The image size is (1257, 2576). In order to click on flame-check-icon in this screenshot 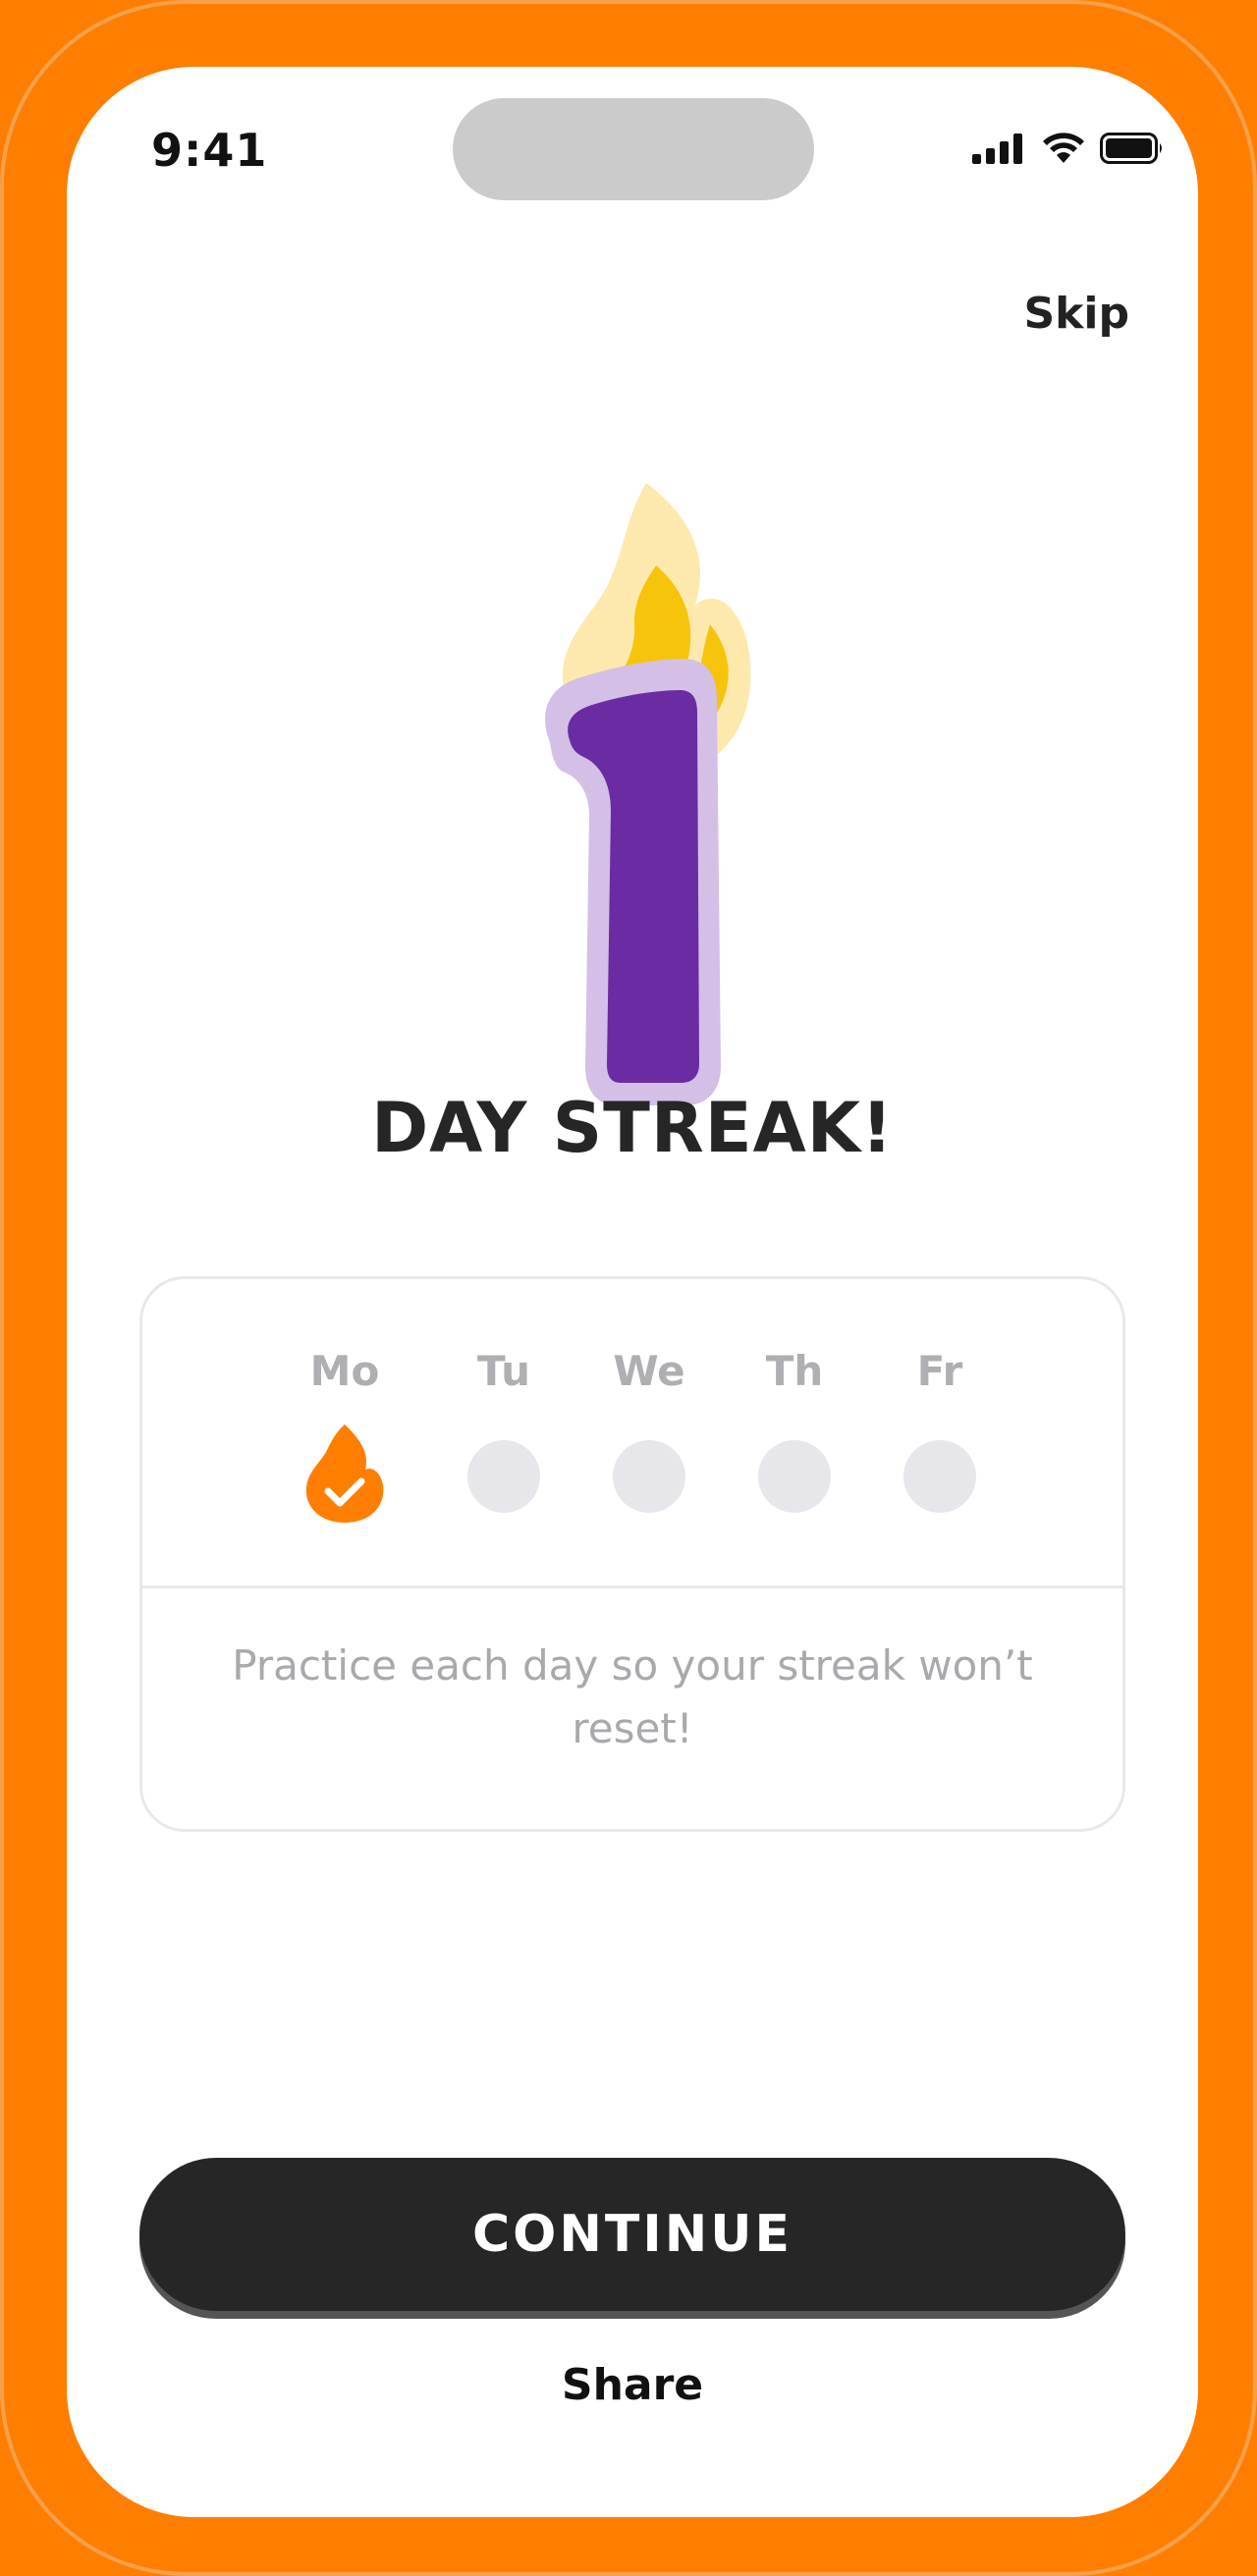, I will do `click(345, 1473)`.